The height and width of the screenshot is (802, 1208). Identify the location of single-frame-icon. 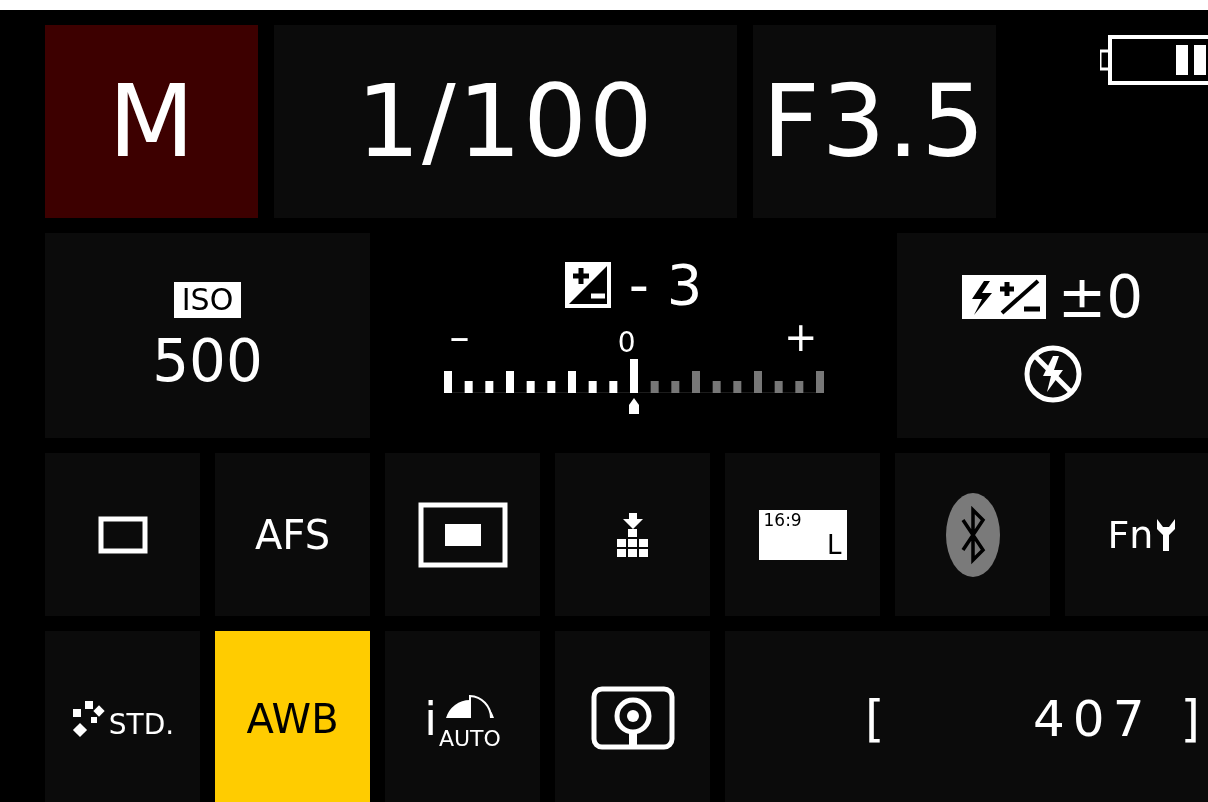
(122, 534).